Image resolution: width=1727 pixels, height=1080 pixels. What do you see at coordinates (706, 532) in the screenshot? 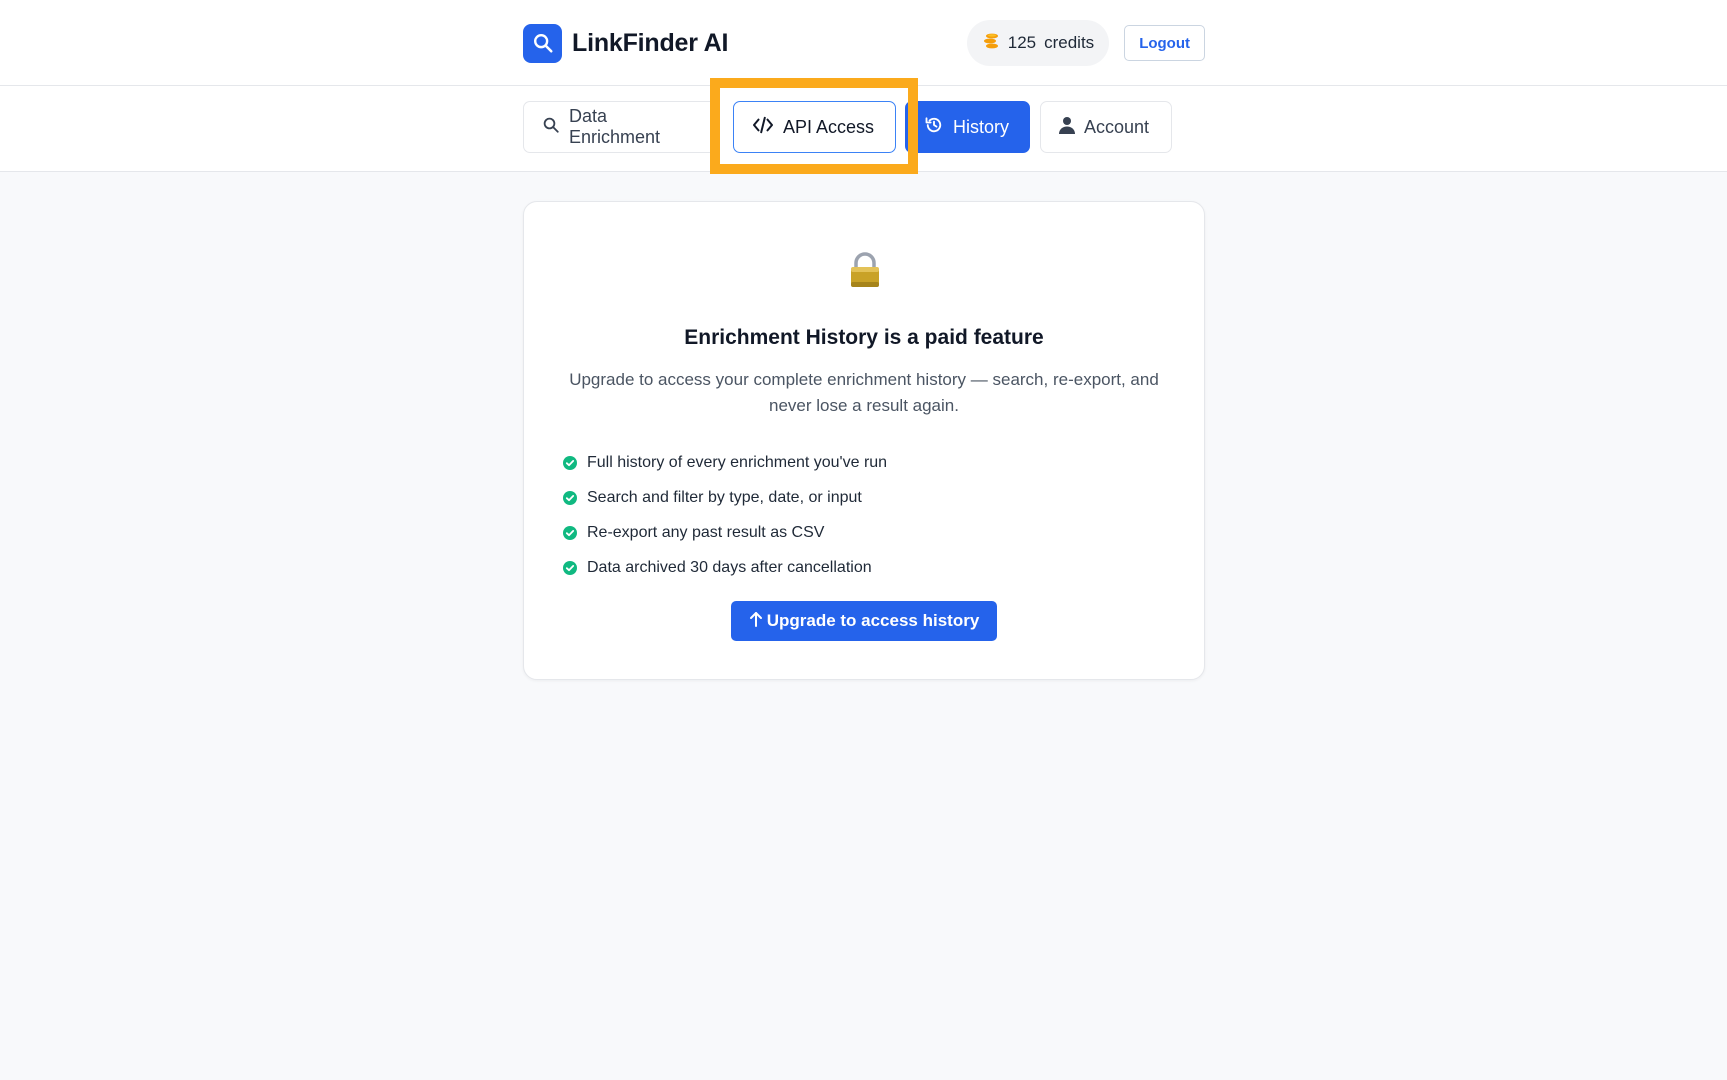
I see `feature-text: Re-export any past result as CSV` at bounding box center [706, 532].